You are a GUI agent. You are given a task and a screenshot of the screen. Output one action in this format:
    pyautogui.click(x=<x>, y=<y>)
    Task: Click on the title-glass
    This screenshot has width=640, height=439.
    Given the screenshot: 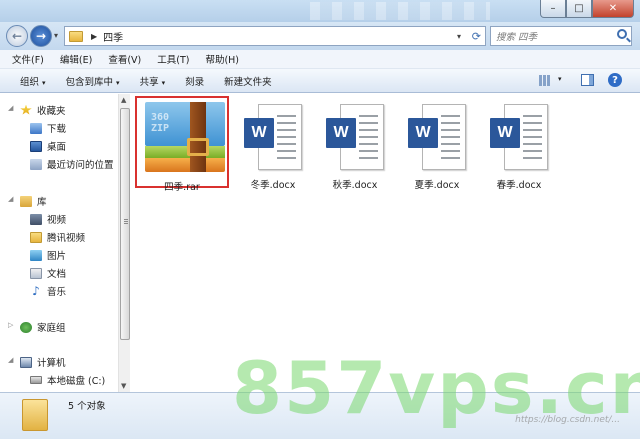 What is the action you would take?
    pyautogui.click(x=400, y=11)
    